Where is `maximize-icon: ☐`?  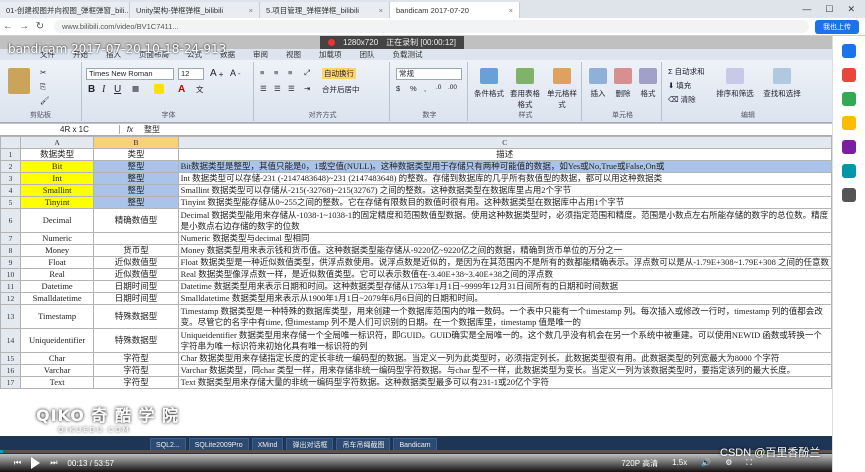
maximize-icon: ☐ is located at coordinates (829, 9).